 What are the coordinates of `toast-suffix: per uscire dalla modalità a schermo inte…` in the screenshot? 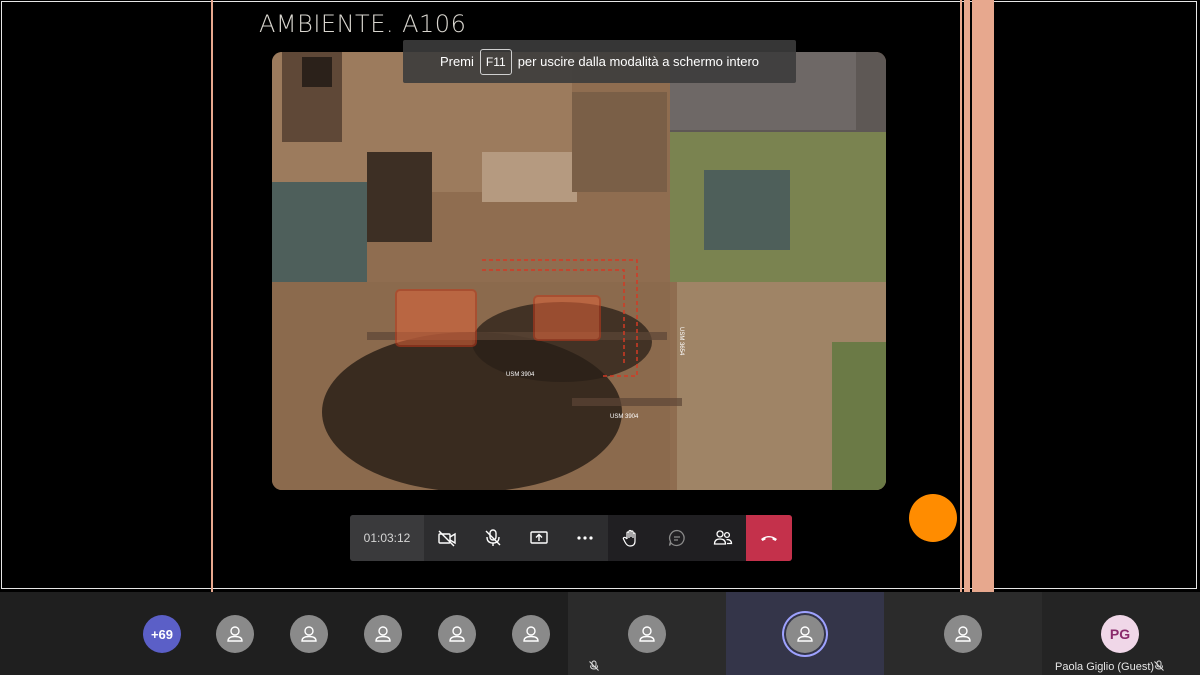 It's located at (638, 61).